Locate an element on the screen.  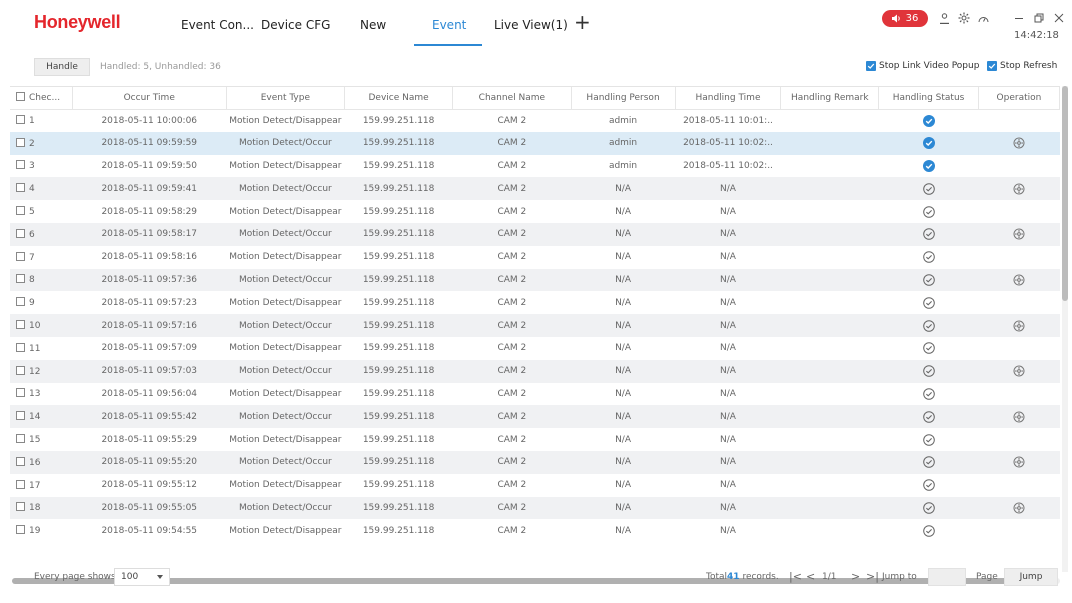
handle-button: Handle is located at coordinates (62, 67).